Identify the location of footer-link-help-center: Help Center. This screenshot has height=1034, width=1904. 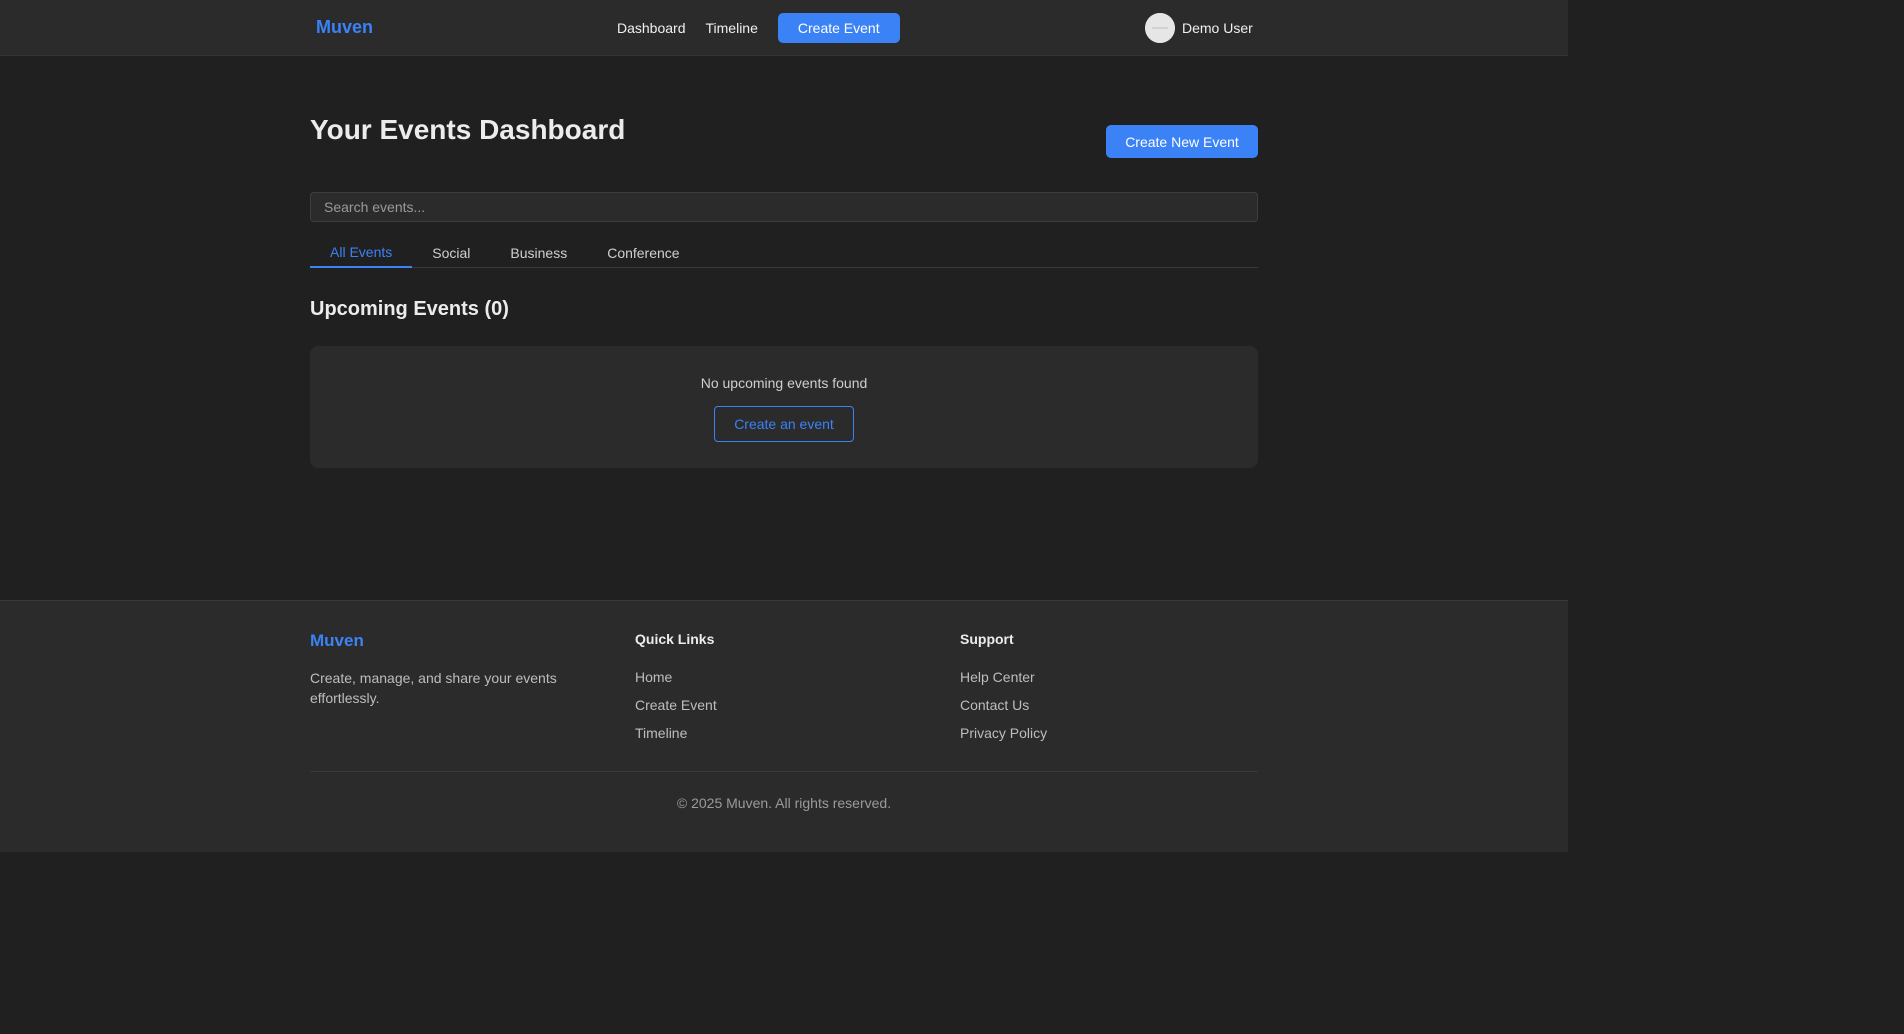
(1003, 677).